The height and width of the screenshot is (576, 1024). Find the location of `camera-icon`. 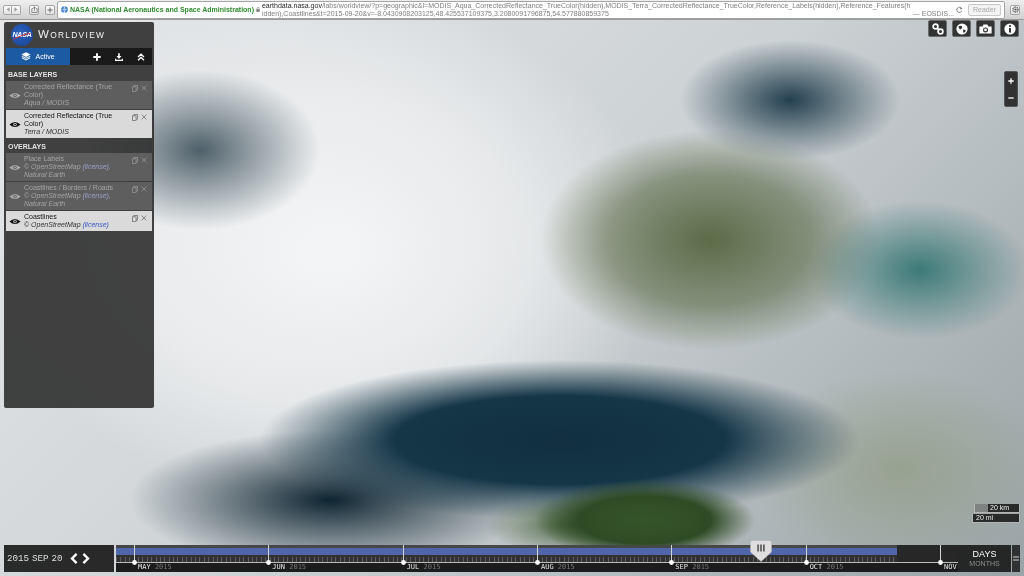

camera-icon is located at coordinates (985, 28).